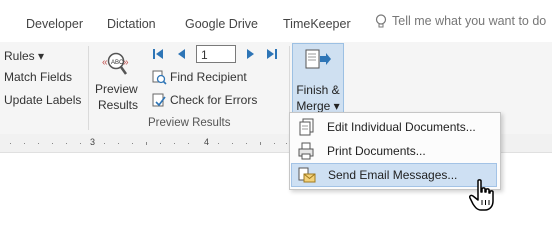 This screenshot has width=552, height=249. Describe the element at coordinates (158, 54) in the screenshot. I see `first-record-icon` at that location.